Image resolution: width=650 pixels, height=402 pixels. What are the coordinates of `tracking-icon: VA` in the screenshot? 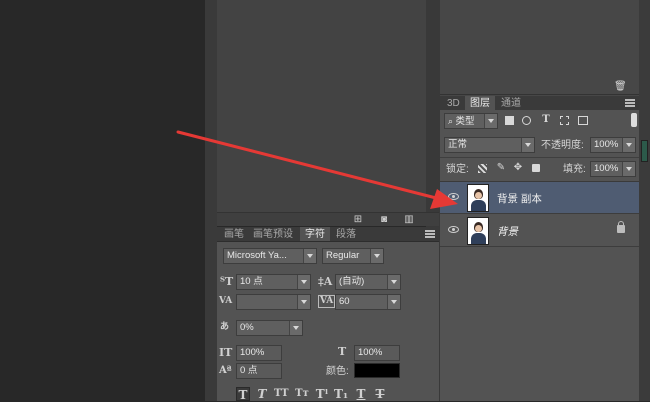 It's located at (327, 301).